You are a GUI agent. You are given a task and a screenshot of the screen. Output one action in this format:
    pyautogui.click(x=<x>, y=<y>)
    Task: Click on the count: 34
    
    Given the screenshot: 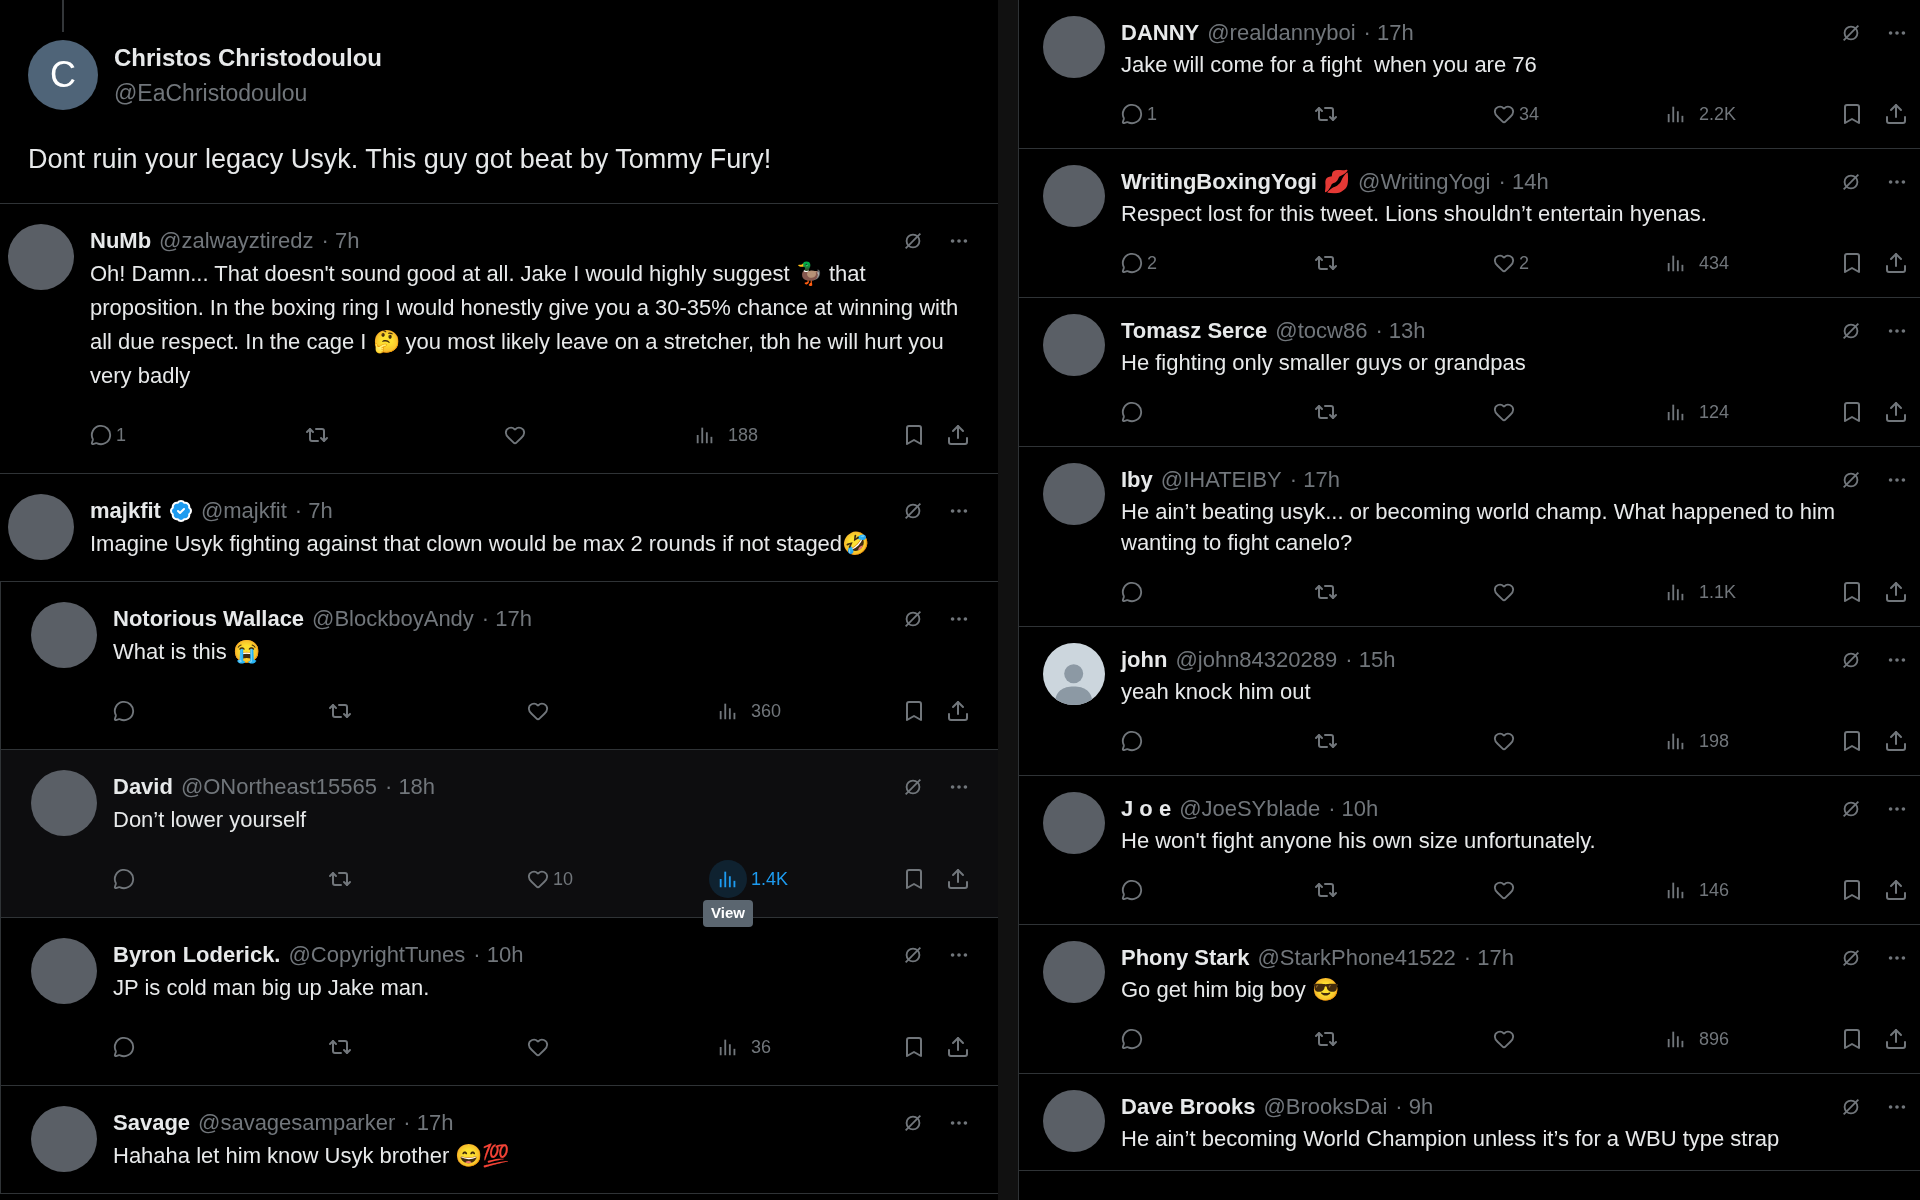 What is the action you would take?
    pyautogui.click(x=1529, y=114)
    